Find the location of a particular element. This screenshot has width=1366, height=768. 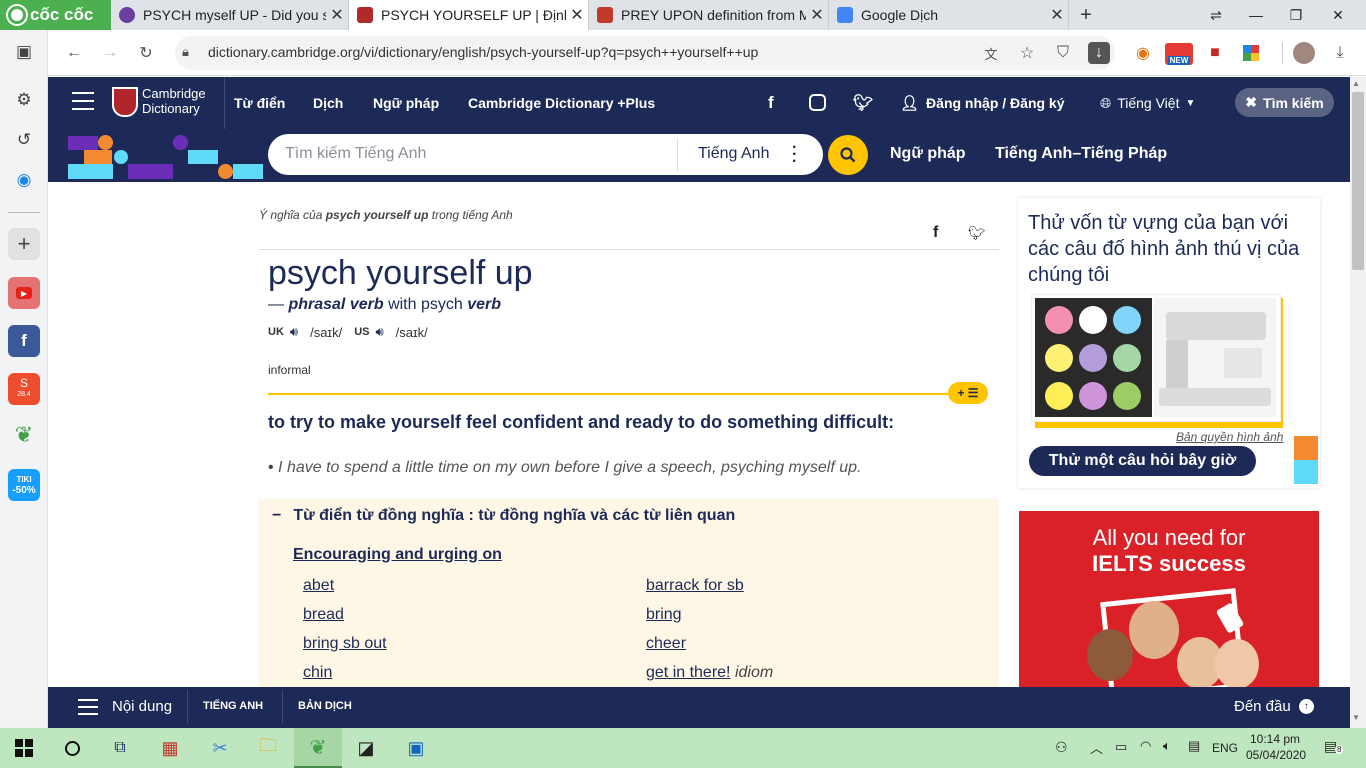

search-input: Tìm kiếm Tiếng Anh is located at coordinates (355, 154).